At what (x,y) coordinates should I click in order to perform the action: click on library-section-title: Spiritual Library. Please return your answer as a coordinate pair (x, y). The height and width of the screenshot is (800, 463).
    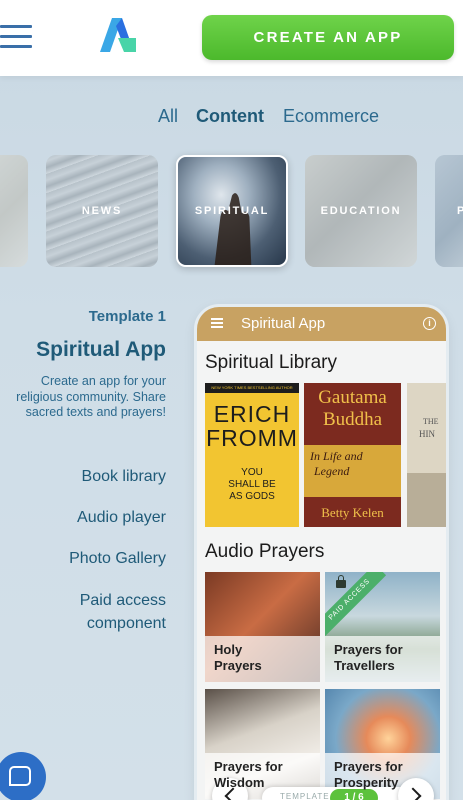
    Looking at the image, I should click on (271, 362).